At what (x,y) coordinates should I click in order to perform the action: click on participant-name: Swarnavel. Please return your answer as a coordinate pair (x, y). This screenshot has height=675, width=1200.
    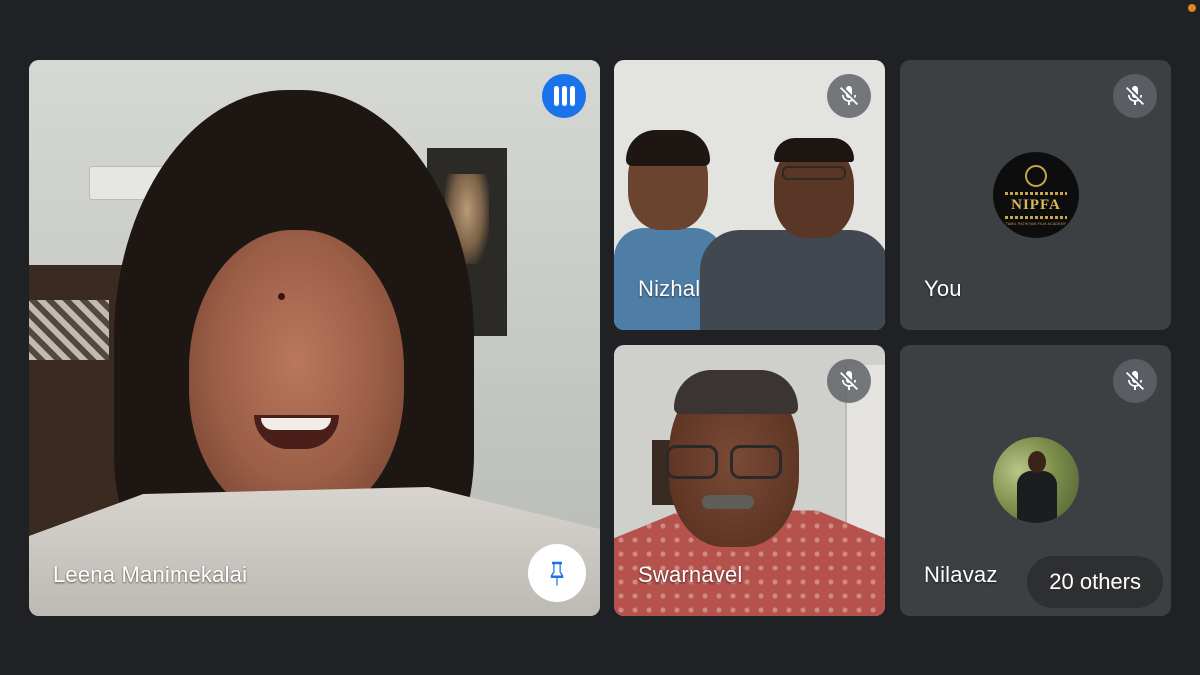
    Looking at the image, I should click on (690, 574).